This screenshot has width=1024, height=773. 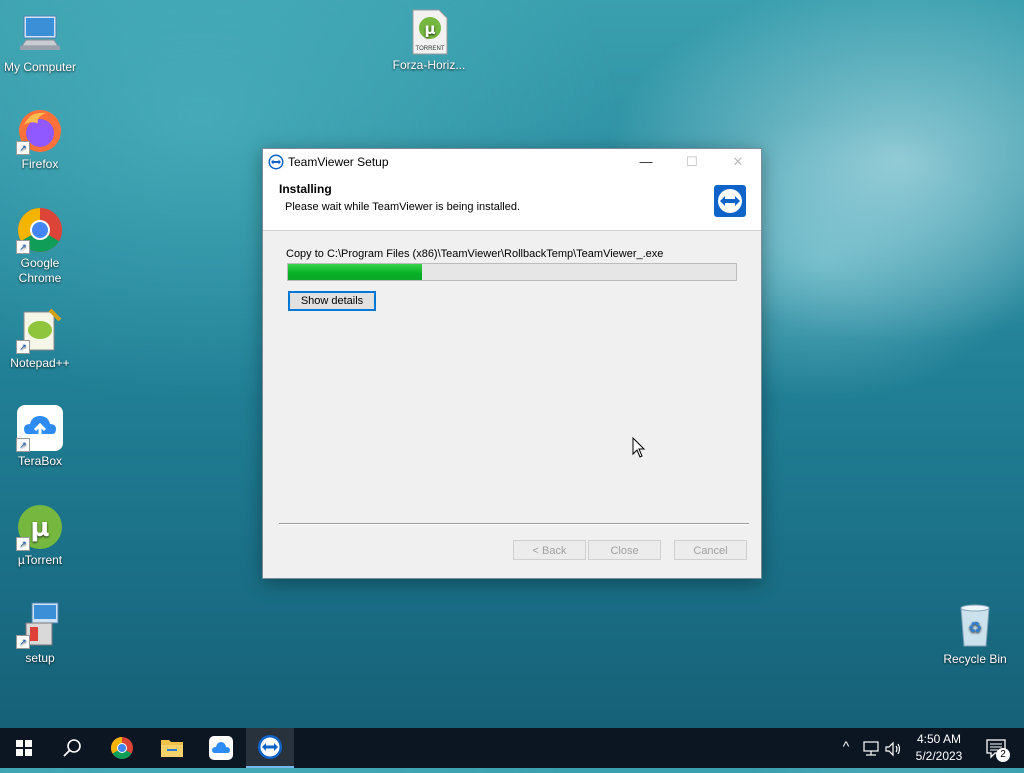 What do you see at coordinates (40, 625) in the screenshot?
I see `installer-icon: ↗` at bounding box center [40, 625].